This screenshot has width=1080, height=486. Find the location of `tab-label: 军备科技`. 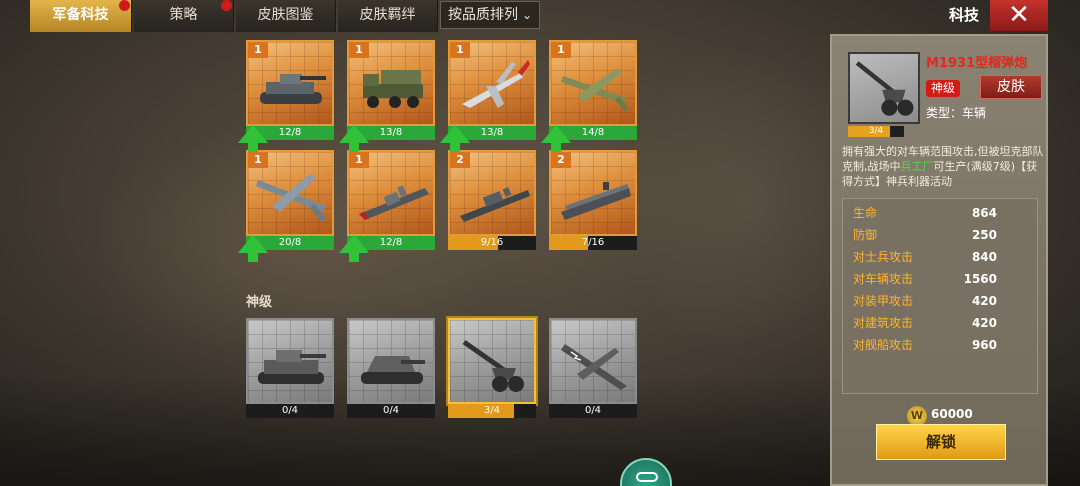

tab-label: 军备科技 is located at coordinates (80, 15).